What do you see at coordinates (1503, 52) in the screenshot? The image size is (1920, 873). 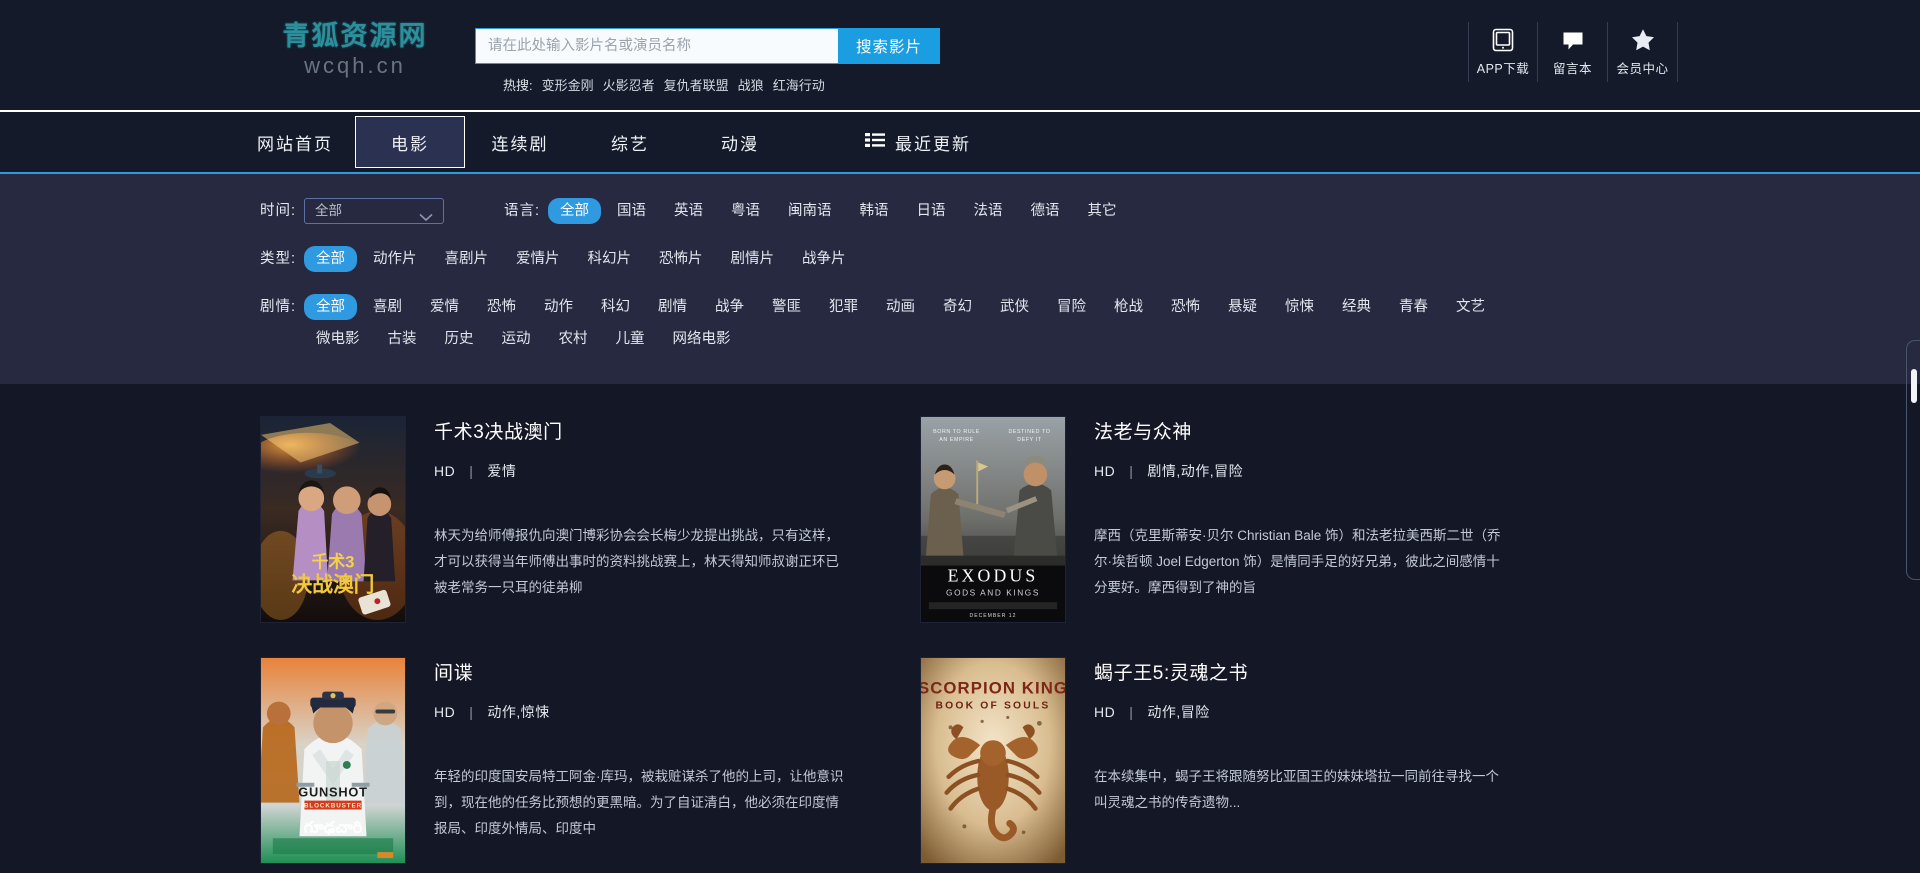 I see `quick-link-app-download: APP下载` at bounding box center [1503, 52].